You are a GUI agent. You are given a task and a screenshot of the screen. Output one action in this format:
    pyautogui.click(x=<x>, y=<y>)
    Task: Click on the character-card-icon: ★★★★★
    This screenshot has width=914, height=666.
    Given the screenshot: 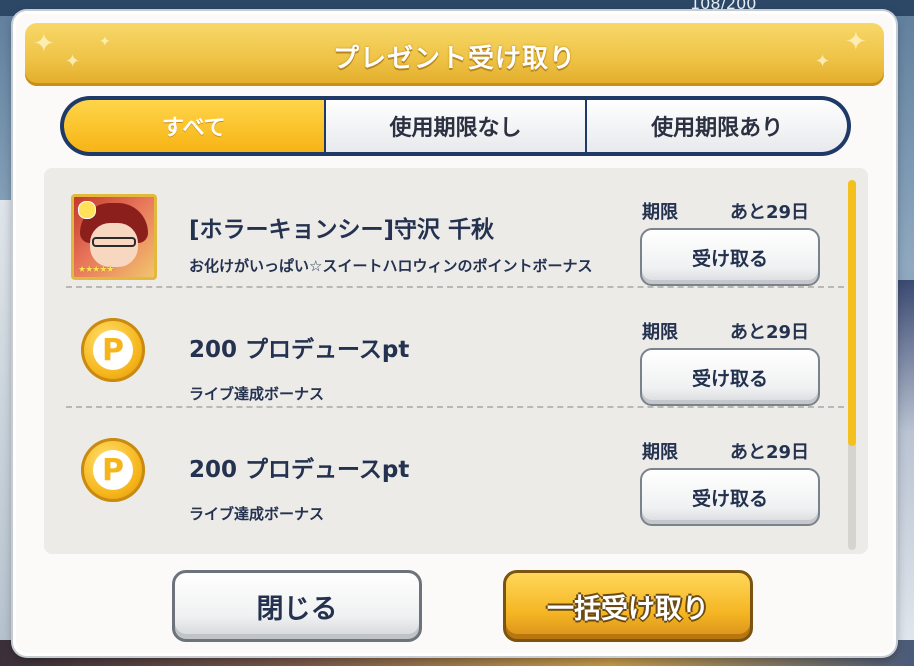 What is the action you would take?
    pyautogui.click(x=114, y=237)
    